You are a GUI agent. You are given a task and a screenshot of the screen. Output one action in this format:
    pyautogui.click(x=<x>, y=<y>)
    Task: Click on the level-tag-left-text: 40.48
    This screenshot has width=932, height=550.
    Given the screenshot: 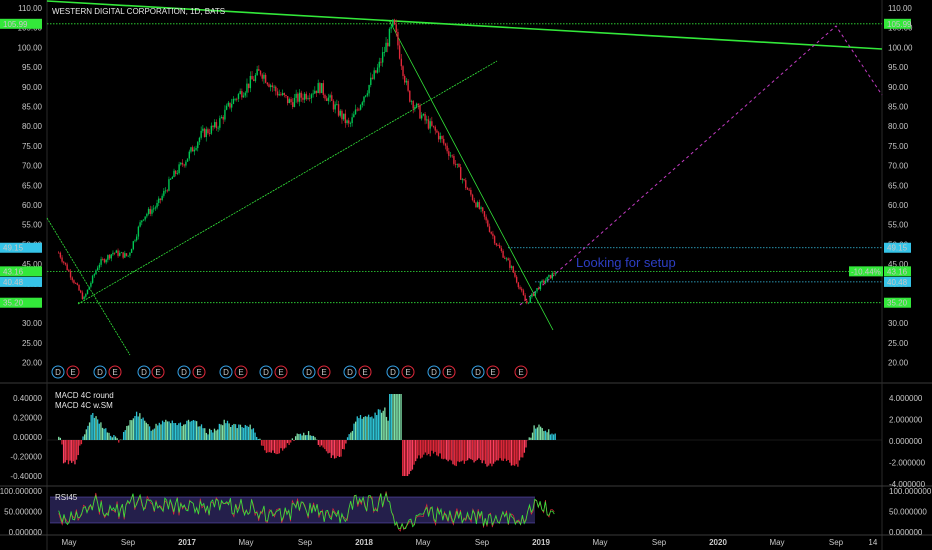 What is the action you would take?
    pyautogui.click(x=13, y=282)
    